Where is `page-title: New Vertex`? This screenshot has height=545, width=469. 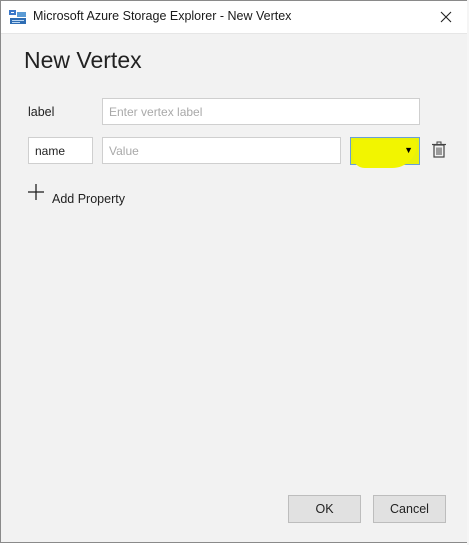 page-title: New Vertex is located at coordinates (83, 60).